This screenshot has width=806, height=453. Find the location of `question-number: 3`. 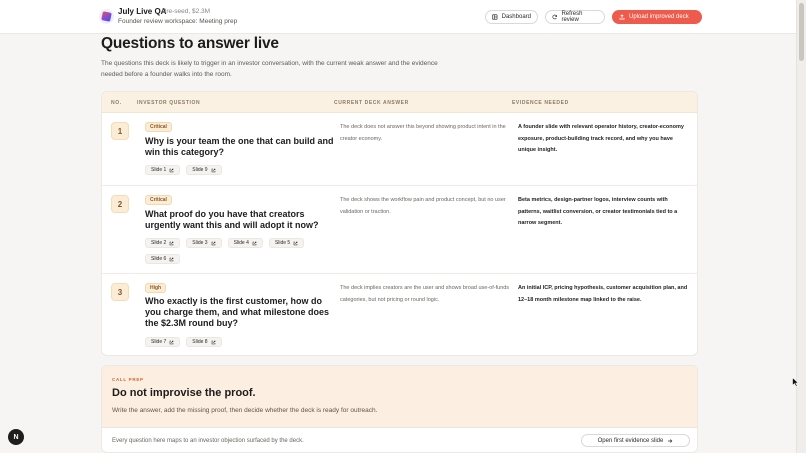

question-number: 3 is located at coordinates (120, 292).